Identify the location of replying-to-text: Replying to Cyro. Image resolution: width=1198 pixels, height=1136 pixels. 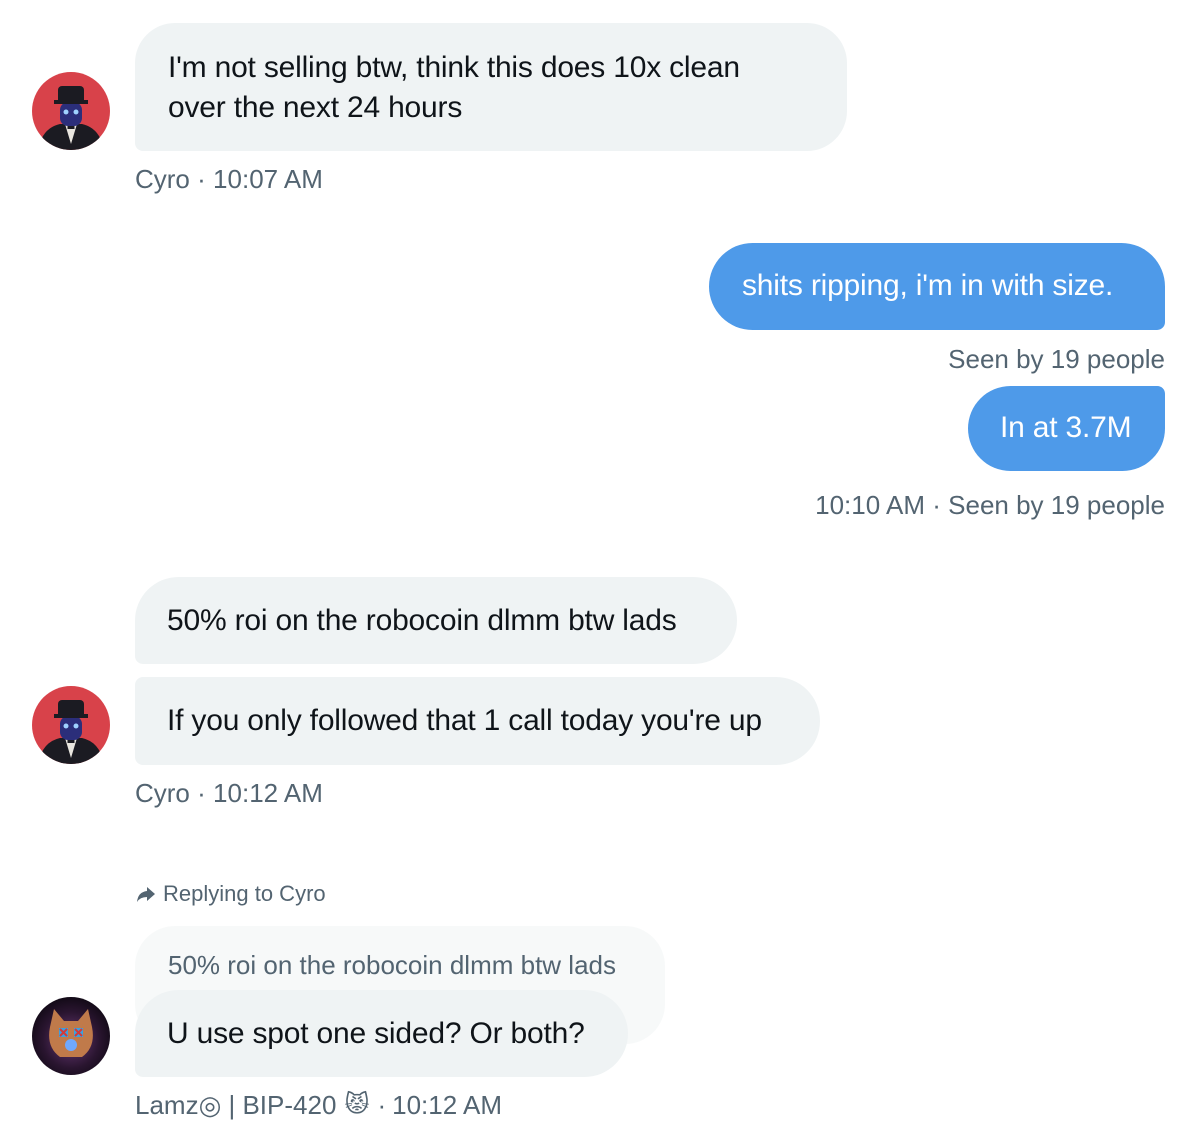
(244, 893).